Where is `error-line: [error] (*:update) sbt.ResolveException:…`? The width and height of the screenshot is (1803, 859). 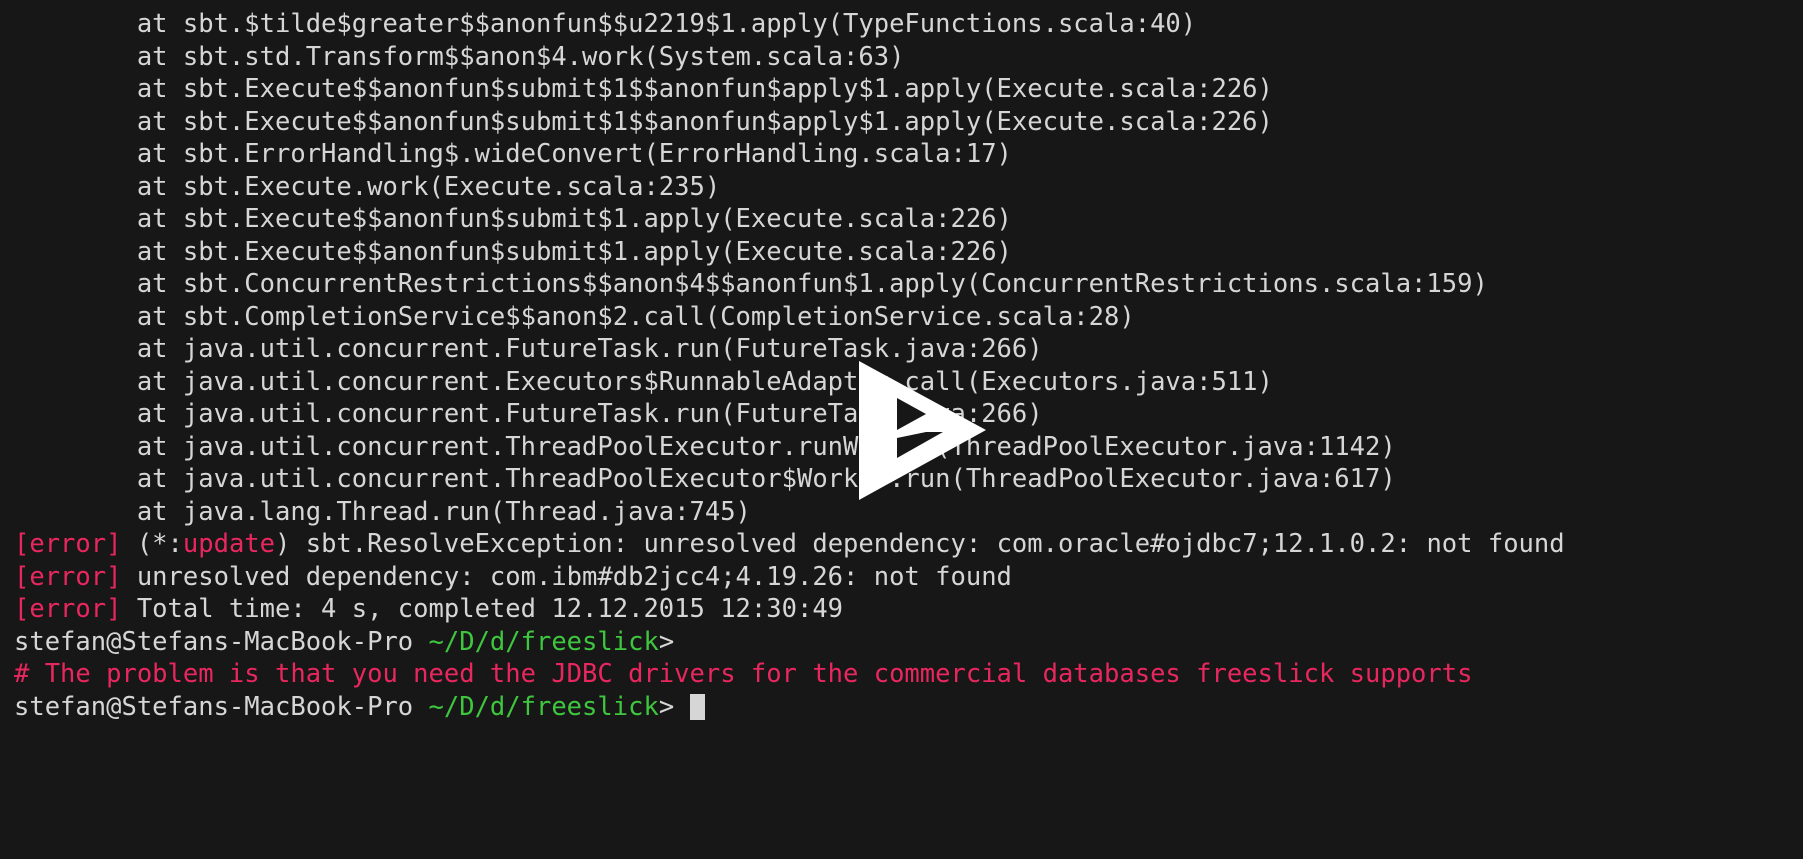 error-line: [error] (*:update) sbt.ResolveException:… is located at coordinates (901, 544).